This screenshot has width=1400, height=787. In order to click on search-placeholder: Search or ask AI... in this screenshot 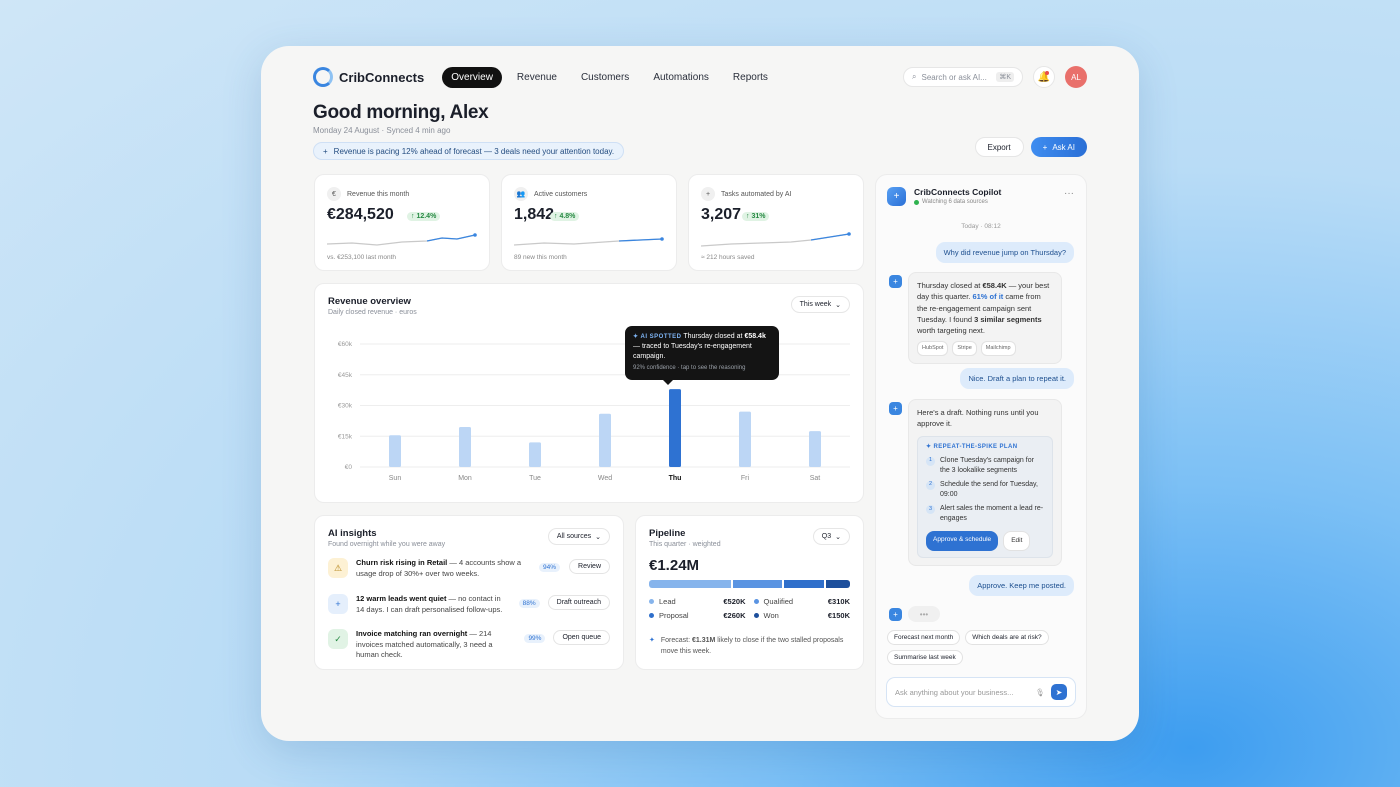, I will do `click(954, 77)`.